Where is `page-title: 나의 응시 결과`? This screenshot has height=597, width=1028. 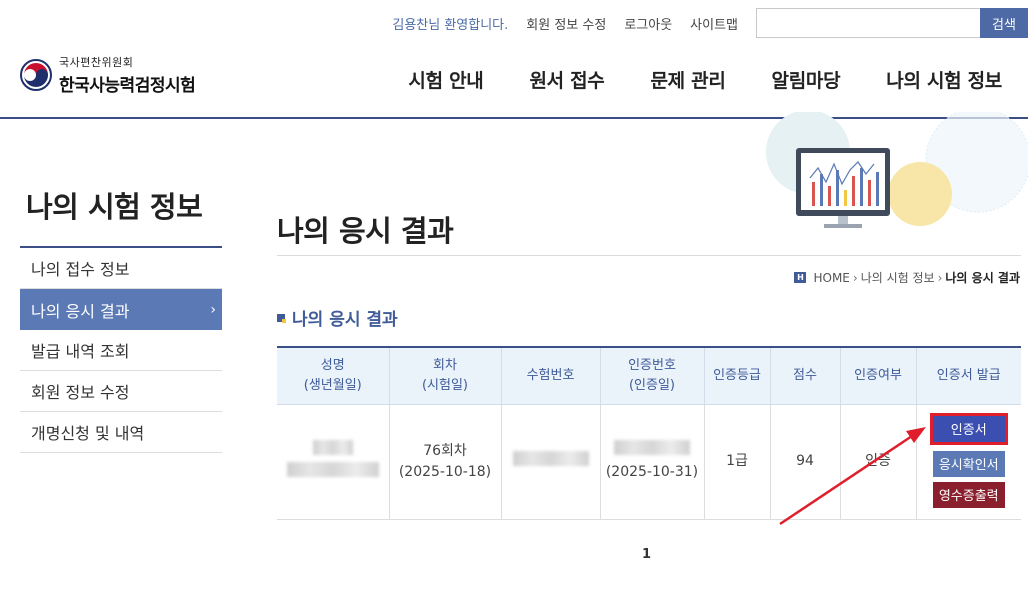 page-title: 나의 응시 결과 is located at coordinates (365, 231).